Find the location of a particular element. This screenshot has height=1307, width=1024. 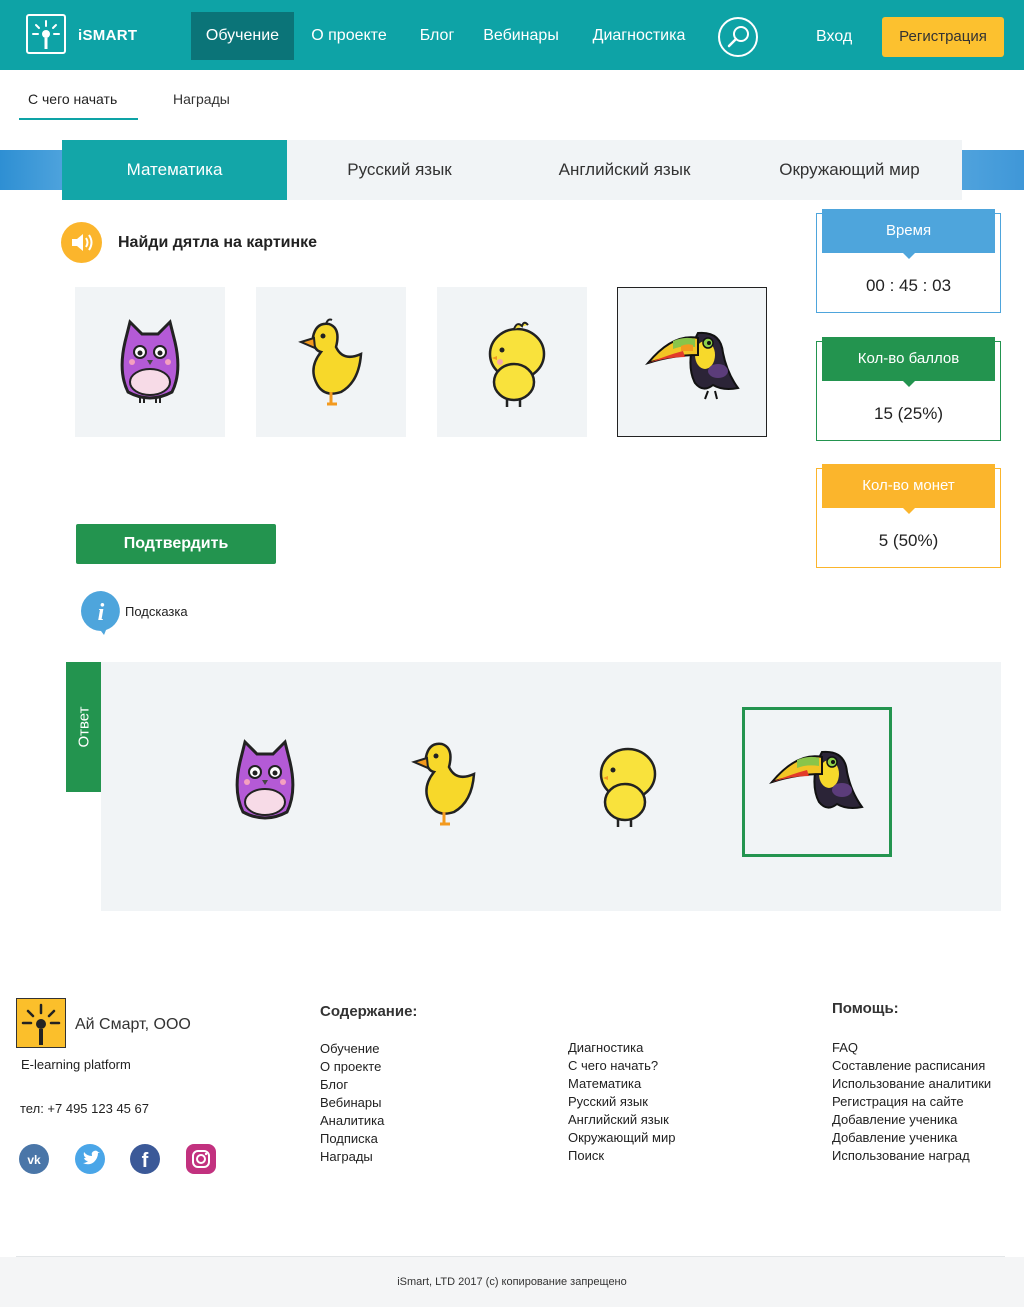

footer-link: С чего начать? is located at coordinates (621, 1066).